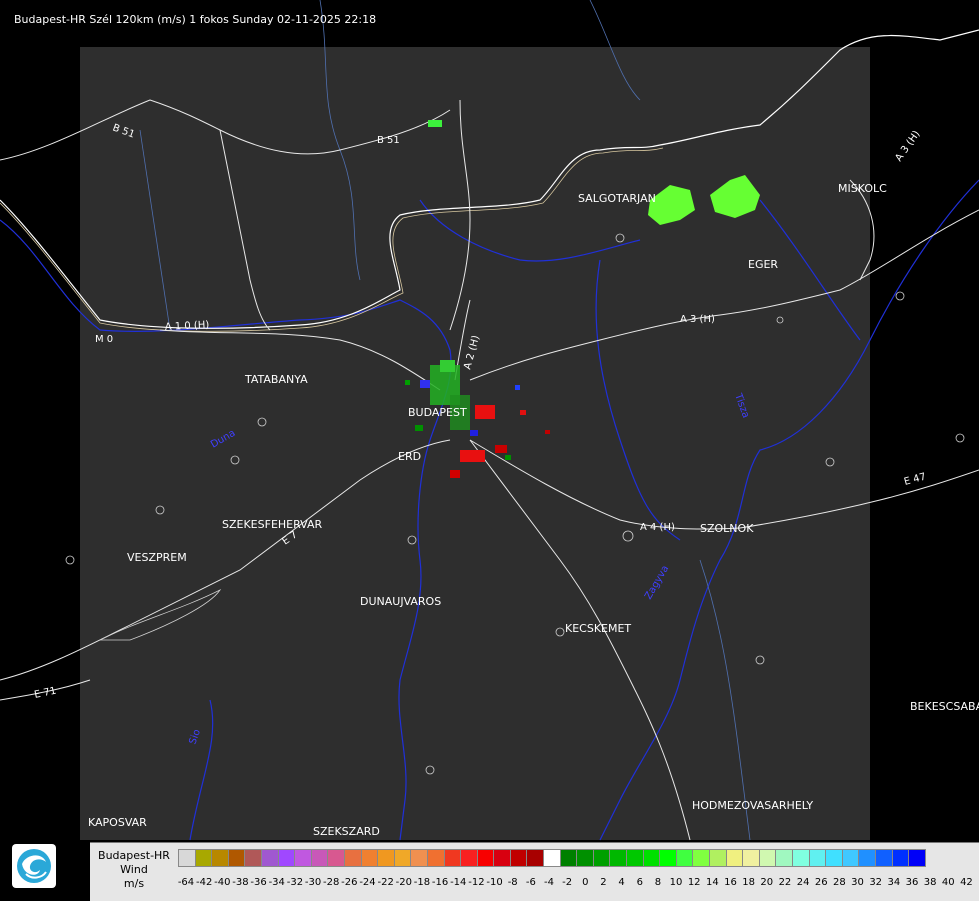  What do you see at coordinates (400, 601) in the screenshot?
I see `city-dunaujvaros: DUNAUJVAROS` at bounding box center [400, 601].